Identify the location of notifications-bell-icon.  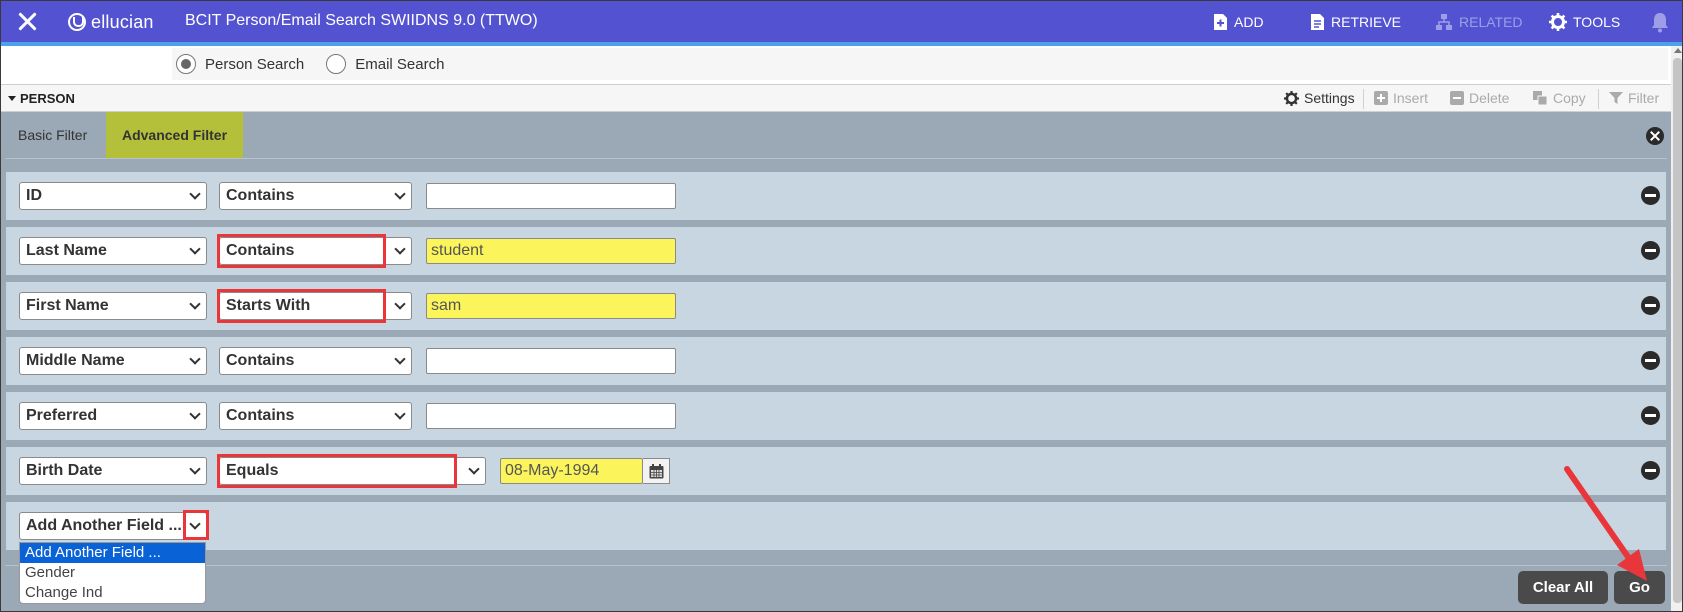
(1660, 24).